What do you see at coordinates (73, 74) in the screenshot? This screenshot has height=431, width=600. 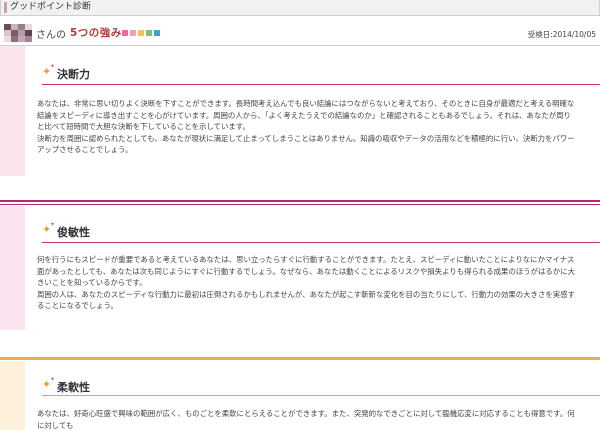 I see `section-title: 決断力` at bounding box center [73, 74].